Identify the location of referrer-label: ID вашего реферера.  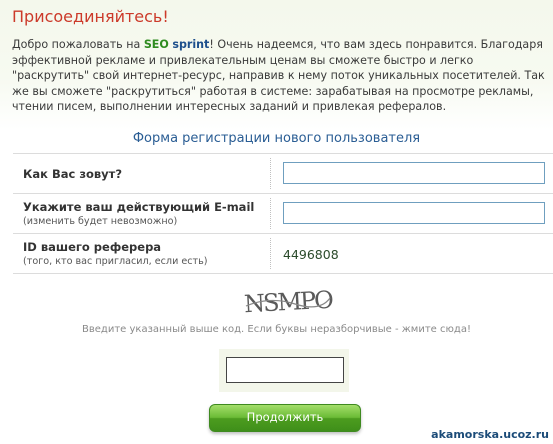
(92, 247).